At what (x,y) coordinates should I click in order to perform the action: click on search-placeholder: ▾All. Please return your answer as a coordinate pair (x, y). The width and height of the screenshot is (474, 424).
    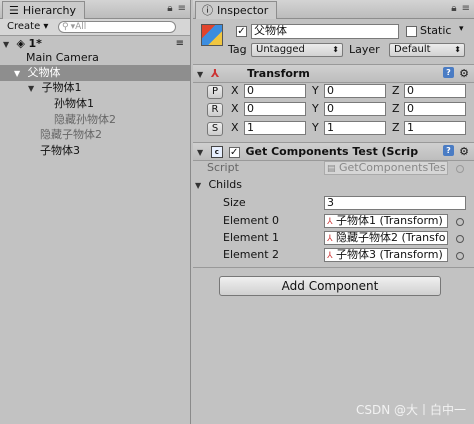
    Looking at the image, I should click on (78, 27).